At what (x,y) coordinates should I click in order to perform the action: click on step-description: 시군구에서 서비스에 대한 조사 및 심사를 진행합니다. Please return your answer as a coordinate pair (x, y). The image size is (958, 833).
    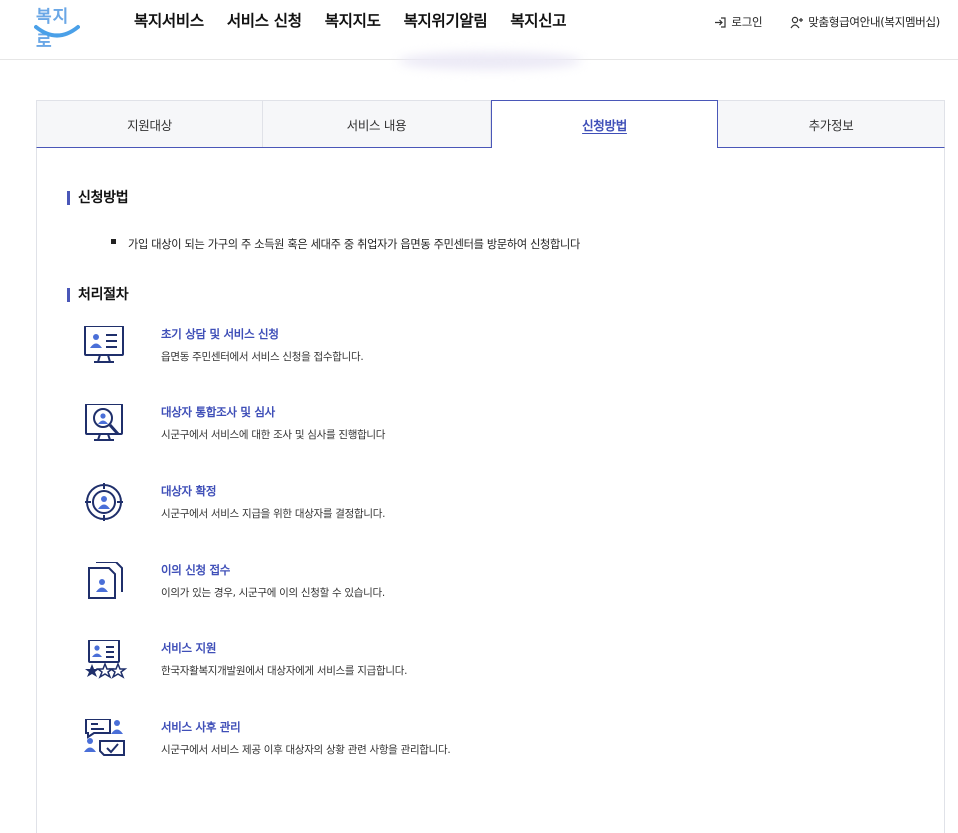
    Looking at the image, I should click on (273, 435).